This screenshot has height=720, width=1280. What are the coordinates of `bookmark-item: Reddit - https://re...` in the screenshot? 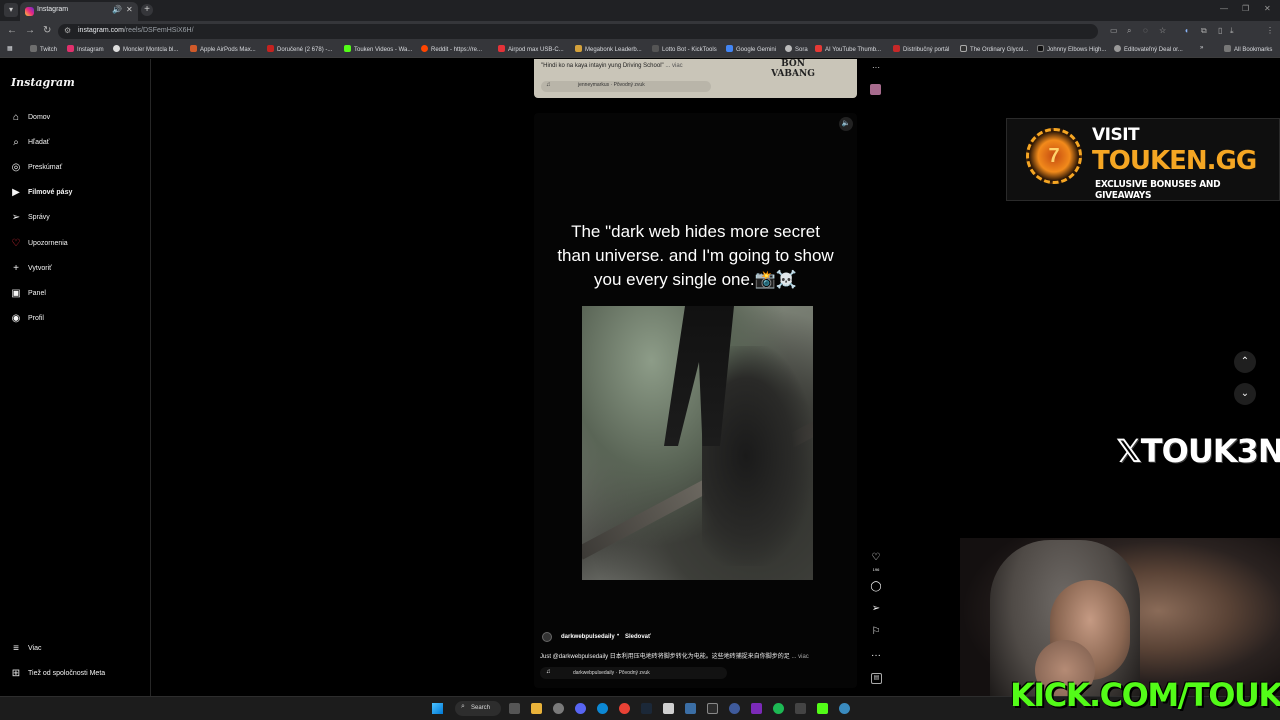 It's located at (451, 49).